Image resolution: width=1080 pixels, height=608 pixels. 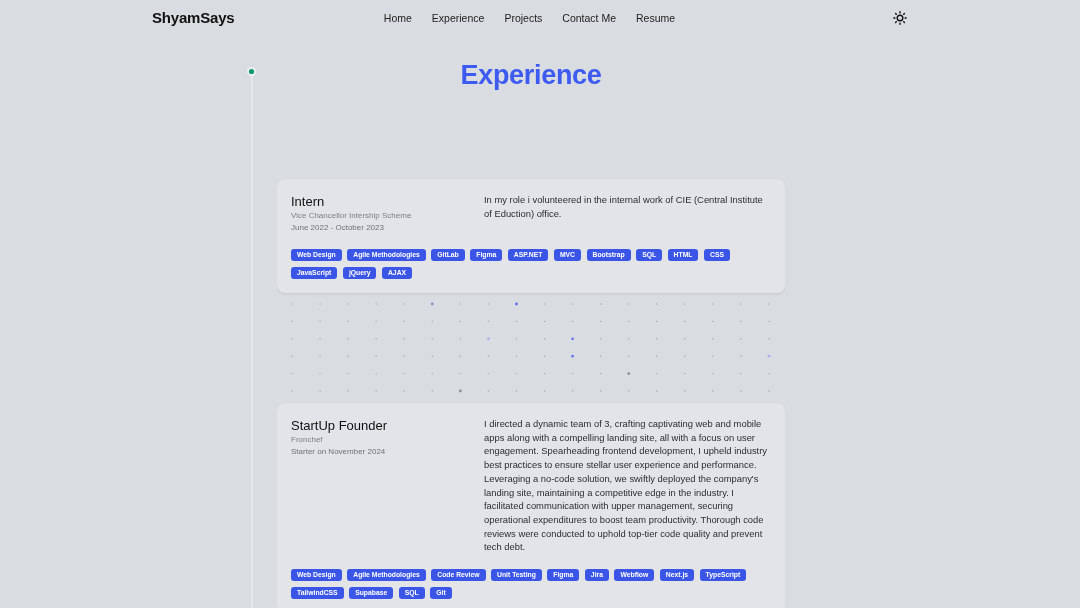 What do you see at coordinates (307, 440) in the screenshot?
I see `company-name: Fronchef` at bounding box center [307, 440].